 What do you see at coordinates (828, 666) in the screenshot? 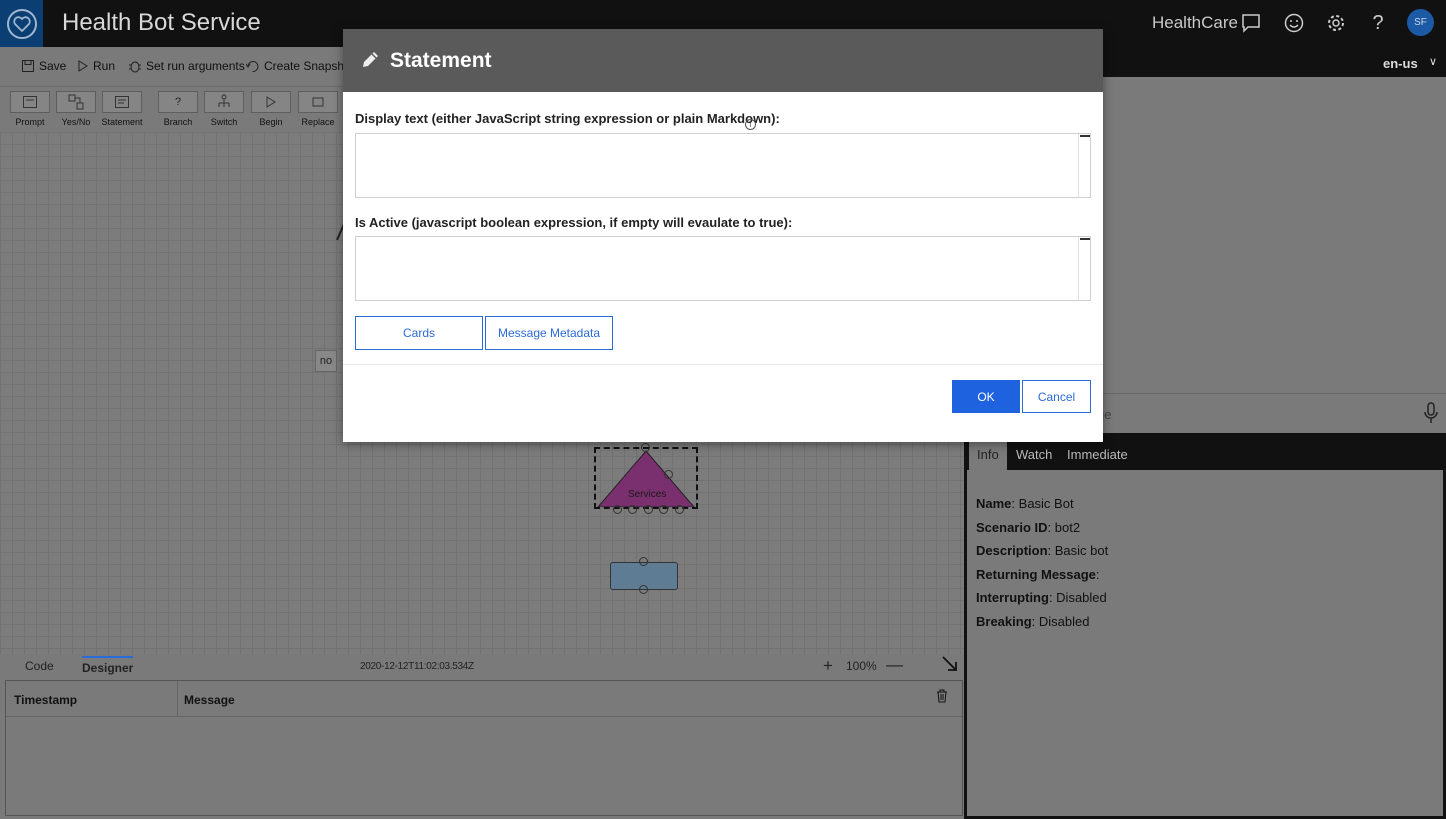
I see `zoom-in-button: +` at bounding box center [828, 666].